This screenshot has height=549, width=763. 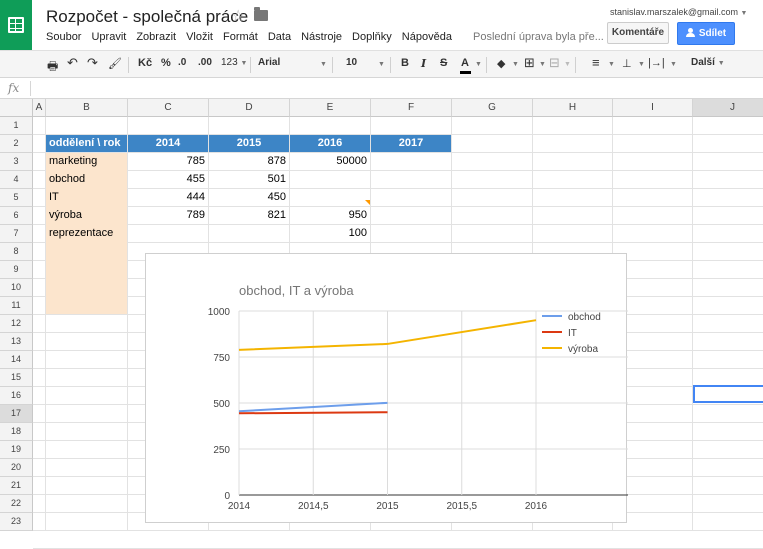 I want to click on value-cell: 50000, so click(x=330, y=161).